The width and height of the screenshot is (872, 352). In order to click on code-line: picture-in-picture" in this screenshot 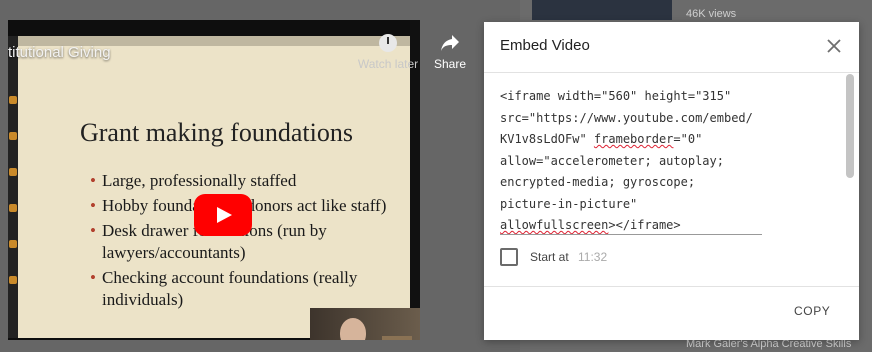, I will do `click(569, 203)`.